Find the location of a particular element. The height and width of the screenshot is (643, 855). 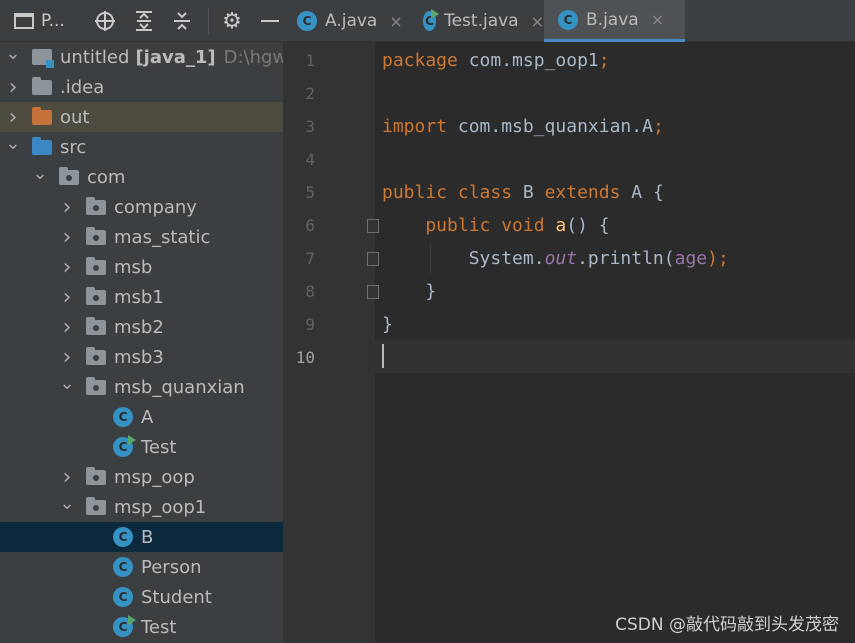

line-number: 7 is located at coordinates (310, 258).